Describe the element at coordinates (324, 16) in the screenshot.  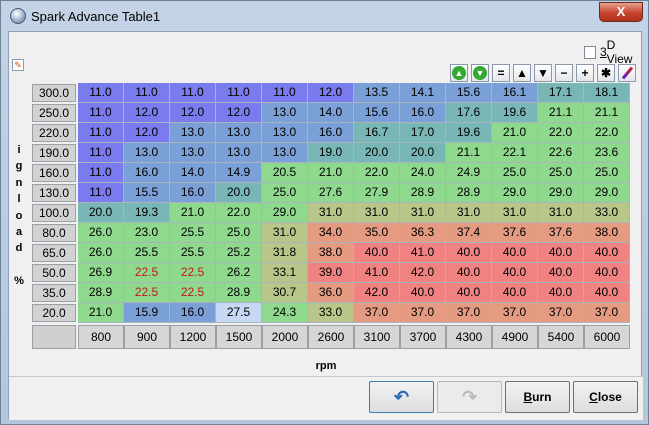
I see `title-bar: Spark Advance Table1 X` at that location.